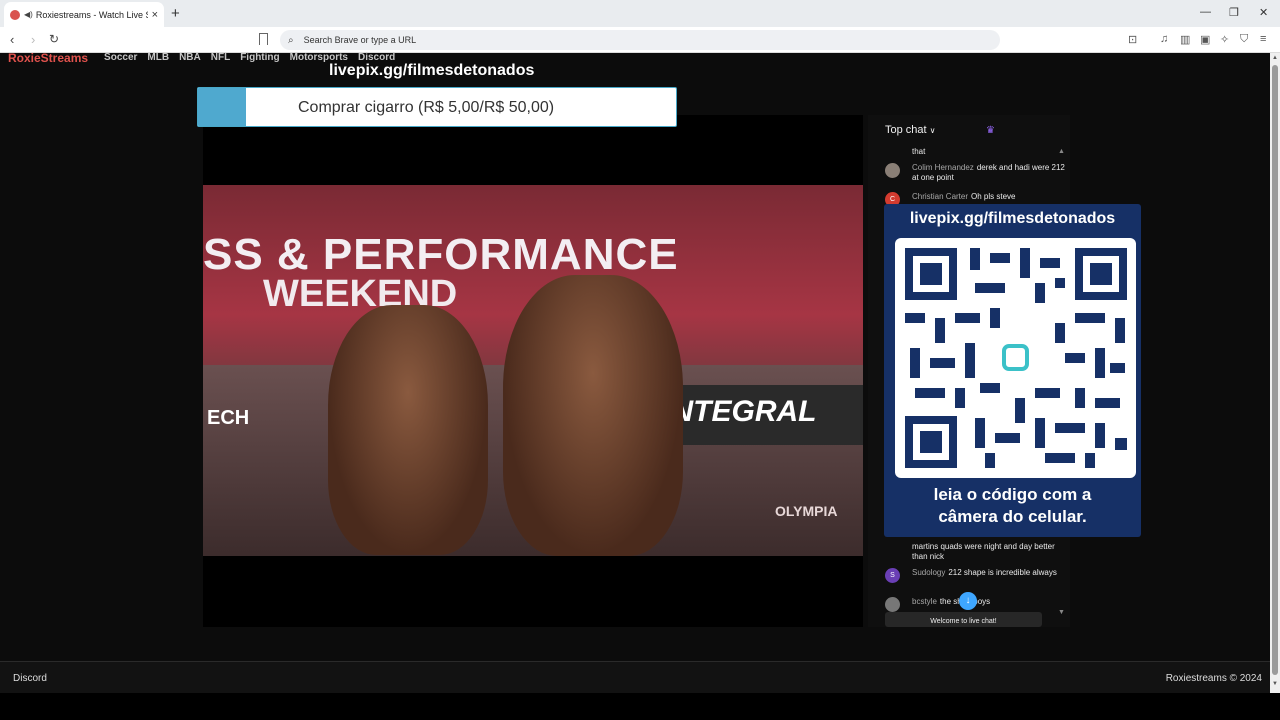  I want to click on site-footer: Discord Roxiestreams © 2024, so click(635, 677).